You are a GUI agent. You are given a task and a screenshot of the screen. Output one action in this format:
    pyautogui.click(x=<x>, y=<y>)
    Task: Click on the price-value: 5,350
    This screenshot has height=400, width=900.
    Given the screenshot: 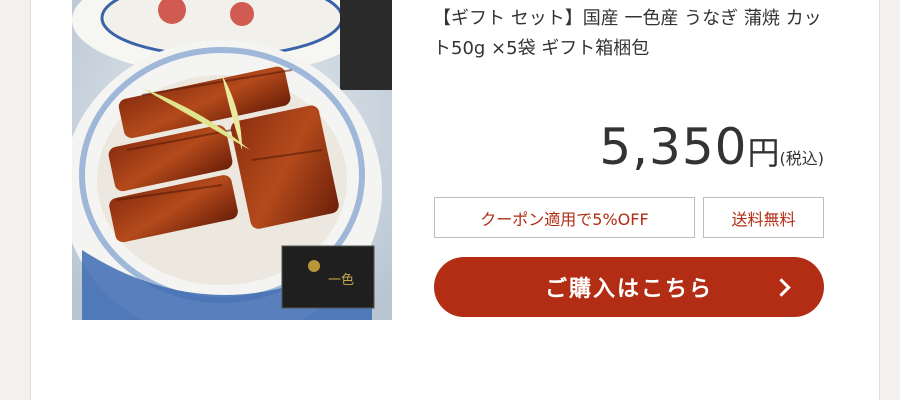 What is the action you would take?
    pyautogui.click(x=673, y=147)
    